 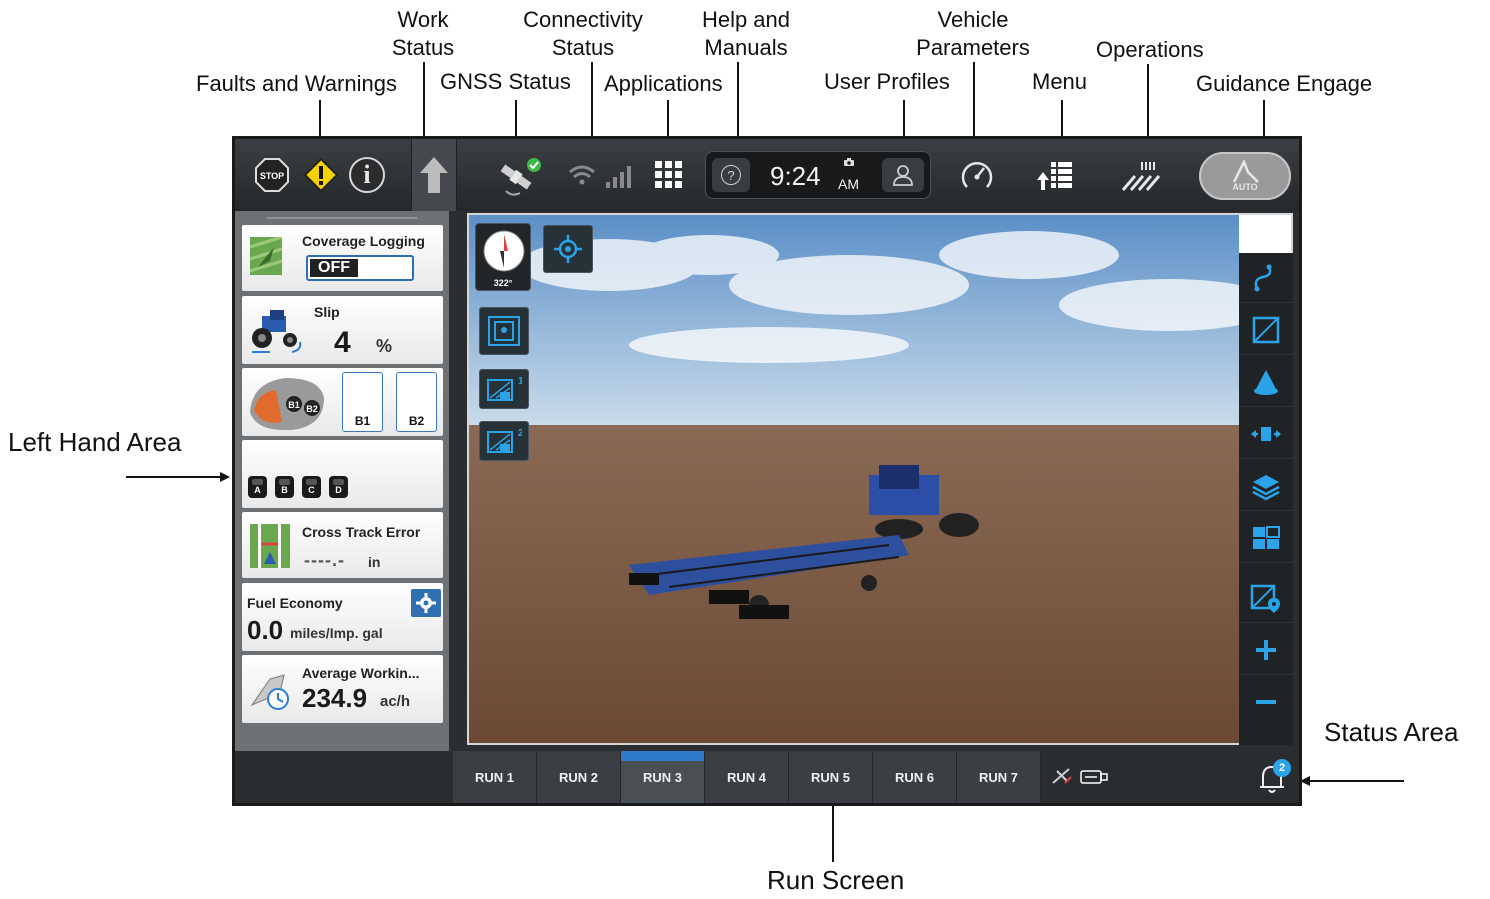 What do you see at coordinates (416, 421) in the screenshot?
I see `b2-label: B2` at bounding box center [416, 421].